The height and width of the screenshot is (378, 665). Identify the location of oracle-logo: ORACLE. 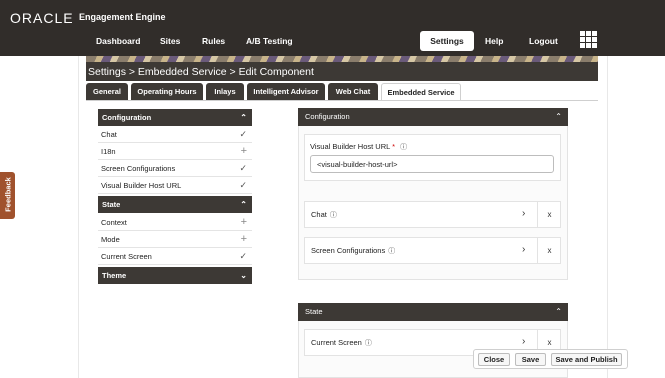
(42, 18).